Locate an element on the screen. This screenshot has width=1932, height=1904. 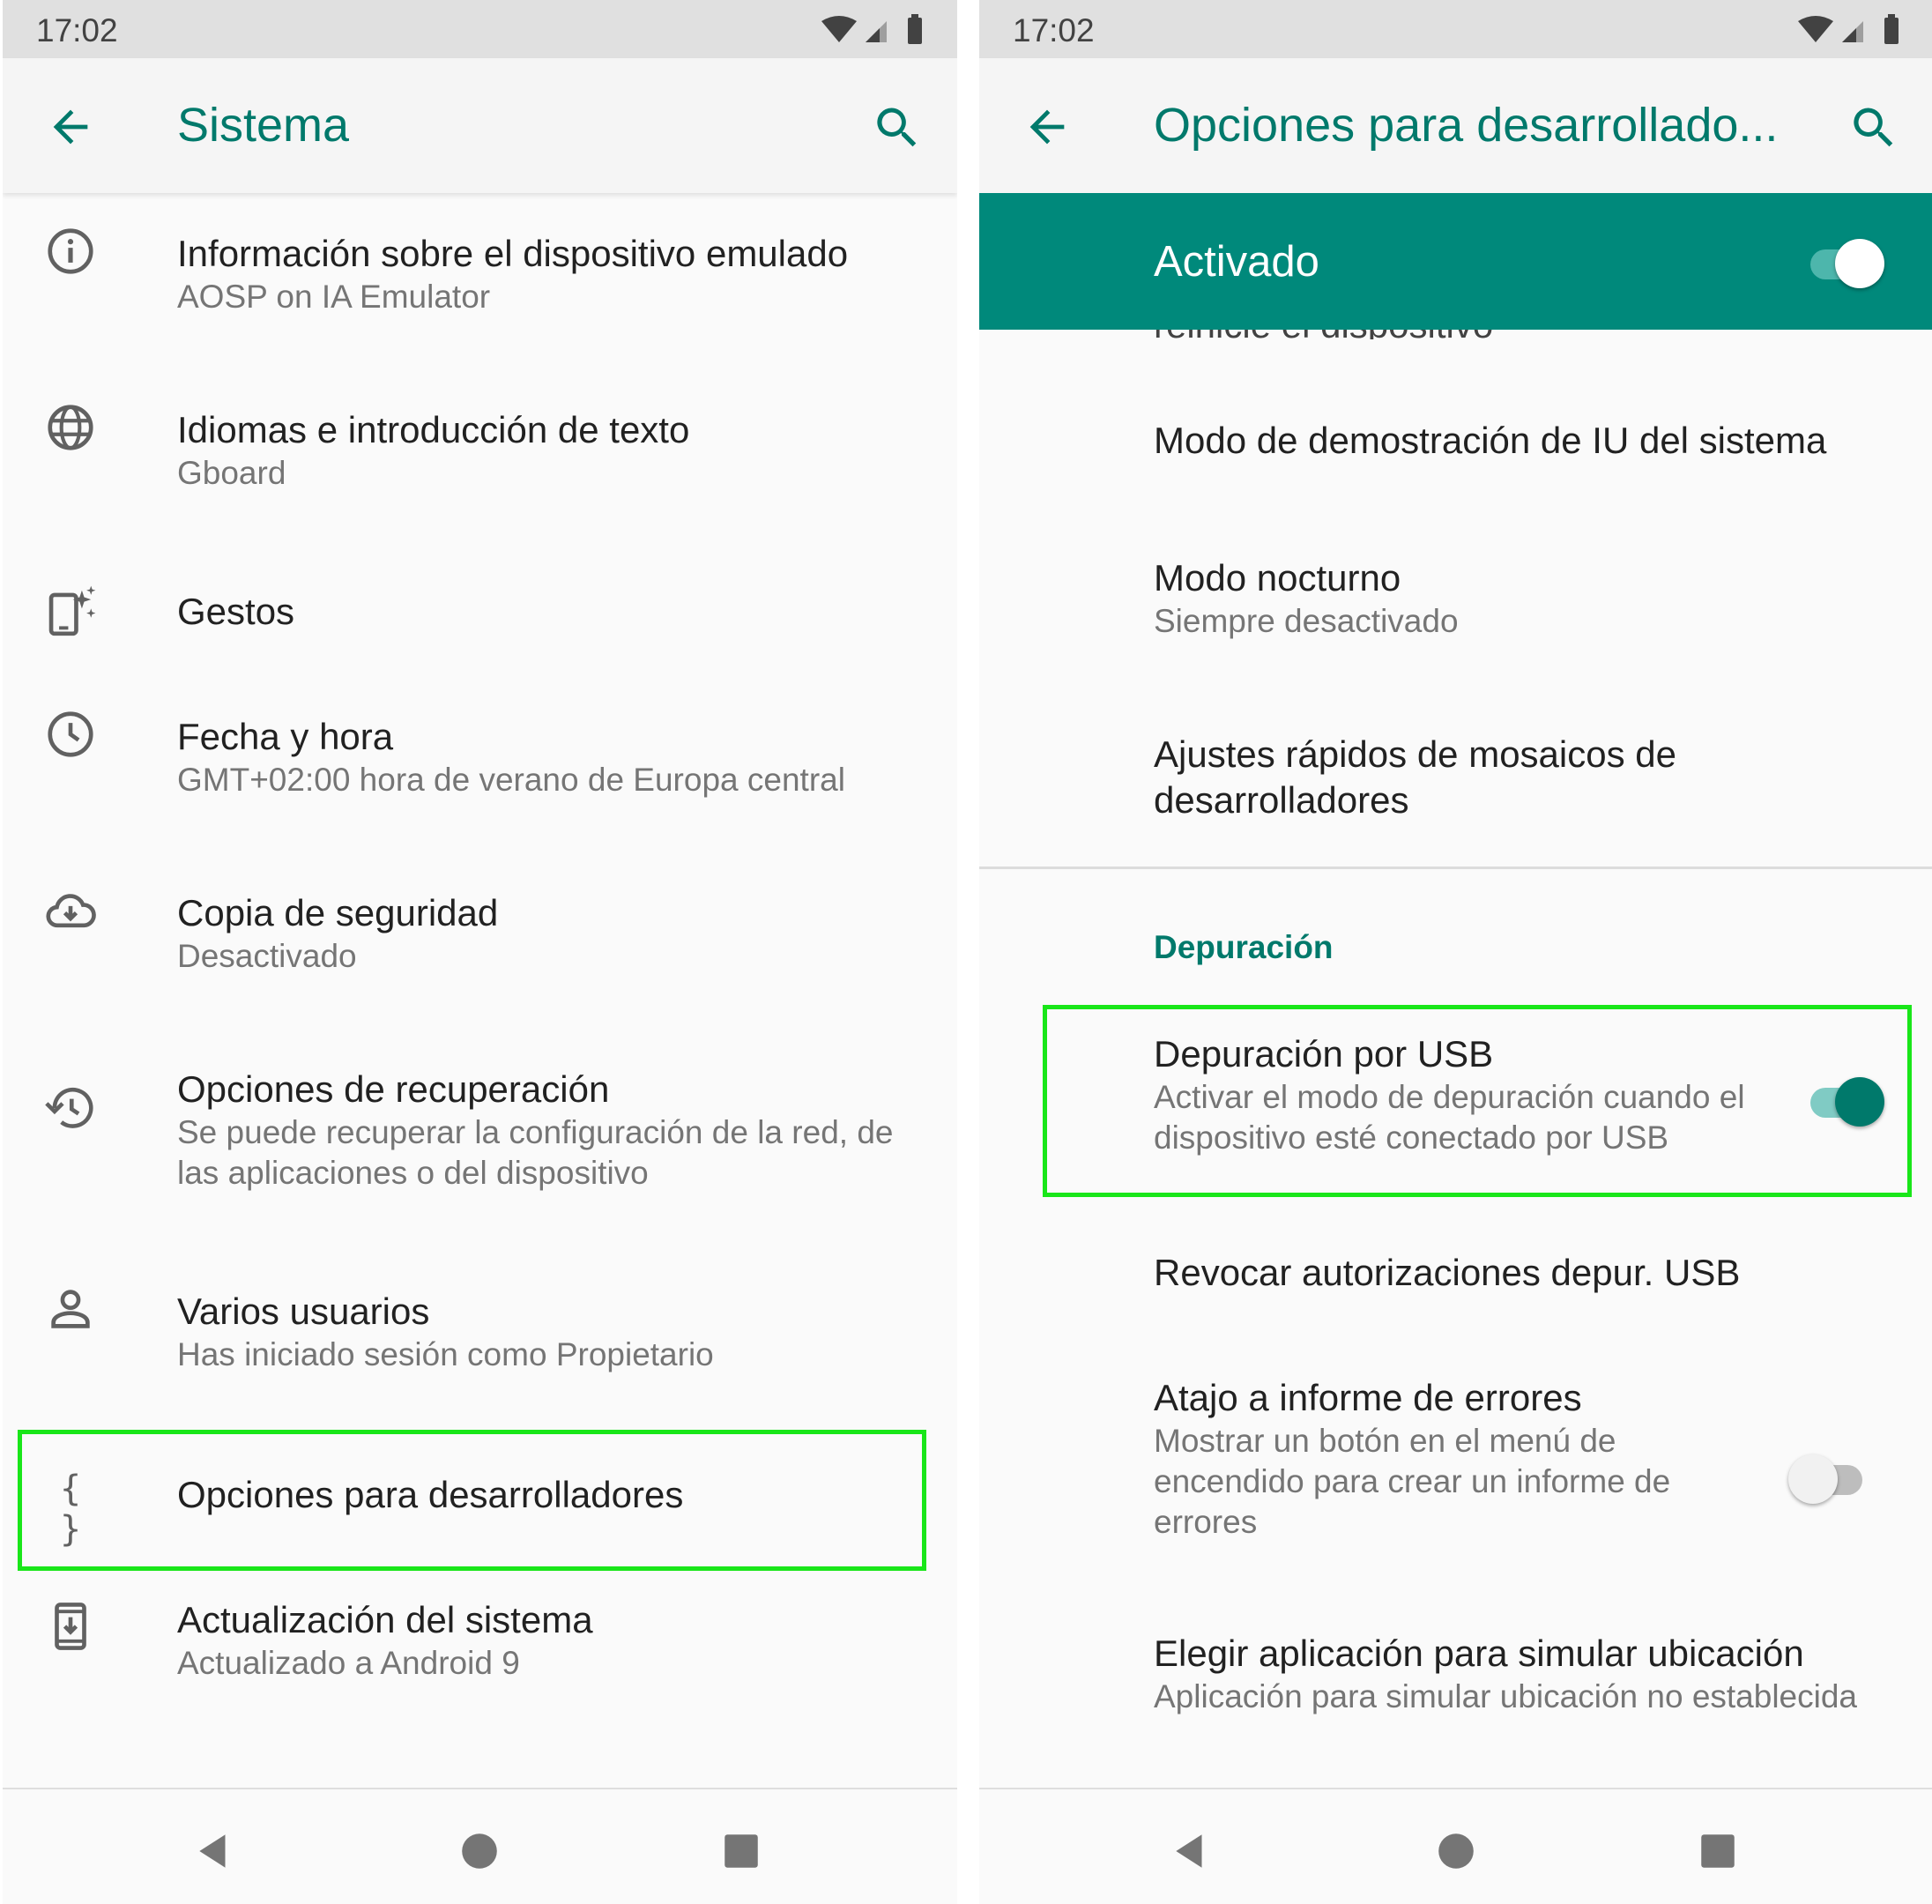
item-title: Revocar autorizaciones depur. USB is located at coordinates (1447, 1273).